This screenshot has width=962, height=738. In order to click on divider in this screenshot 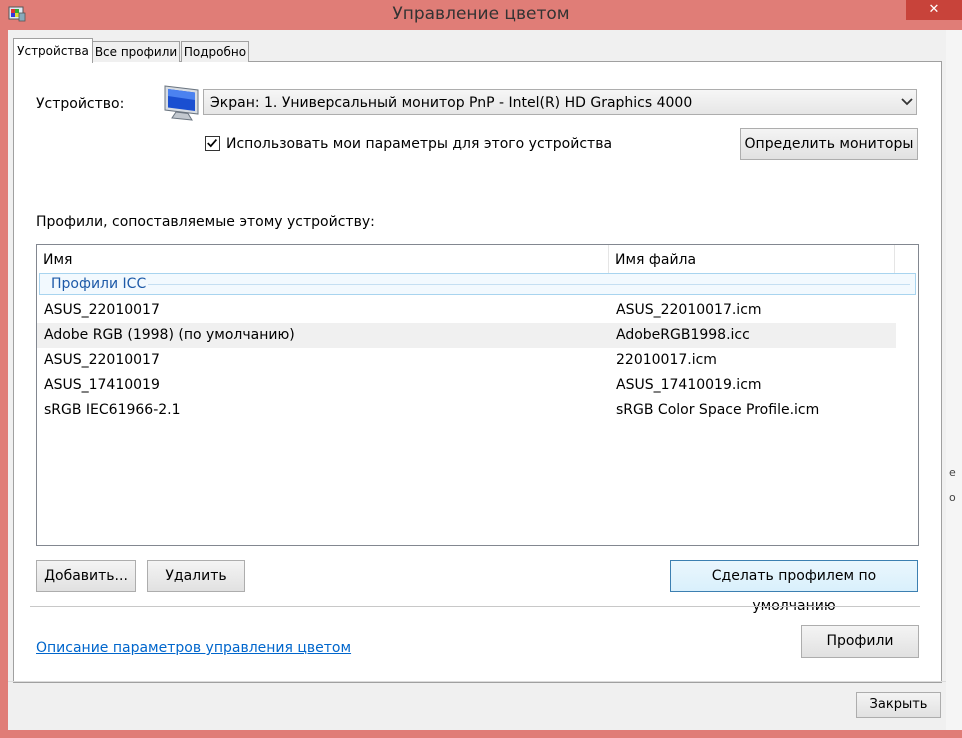, I will do `click(475, 606)`.